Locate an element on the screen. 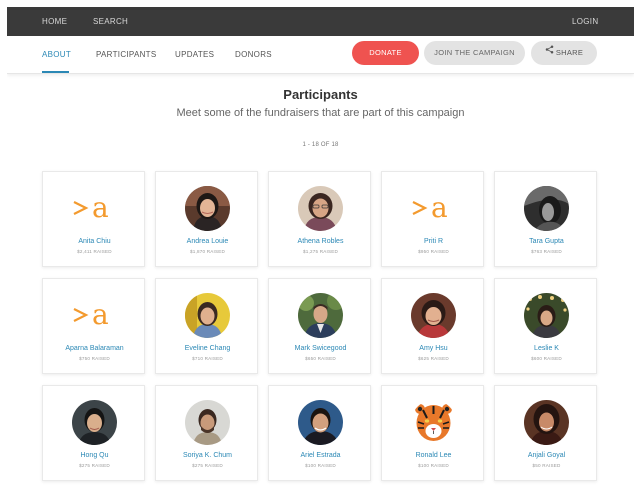 The height and width of the screenshot is (489, 640). participant-card: a Priti R $950 RAISED is located at coordinates (432, 219).